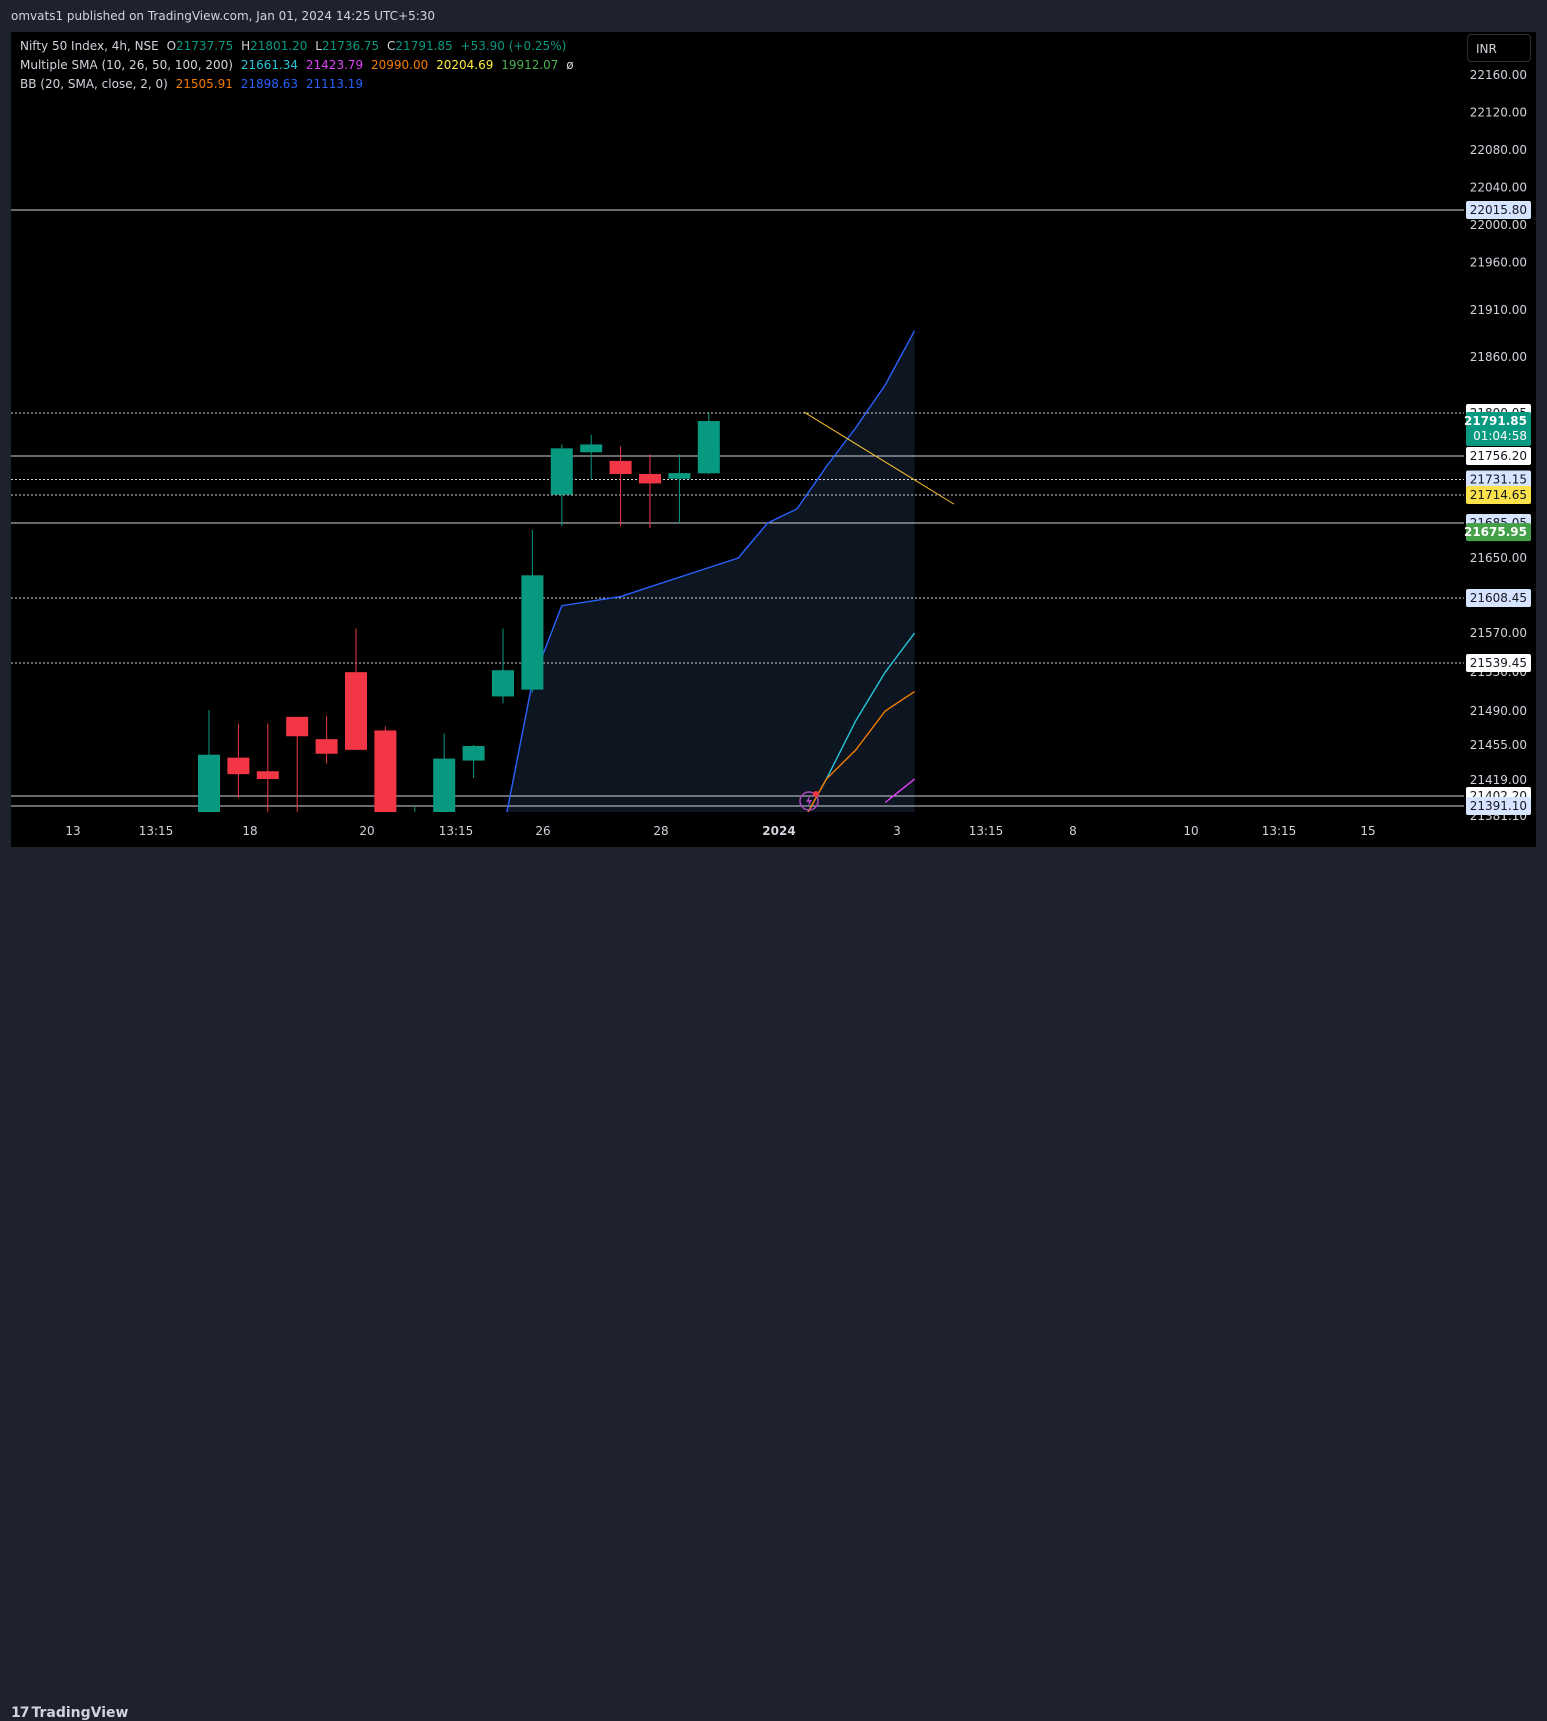 The height and width of the screenshot is (1721, 1547). I want to click on sma-value-6: ø, so click(570, 65).